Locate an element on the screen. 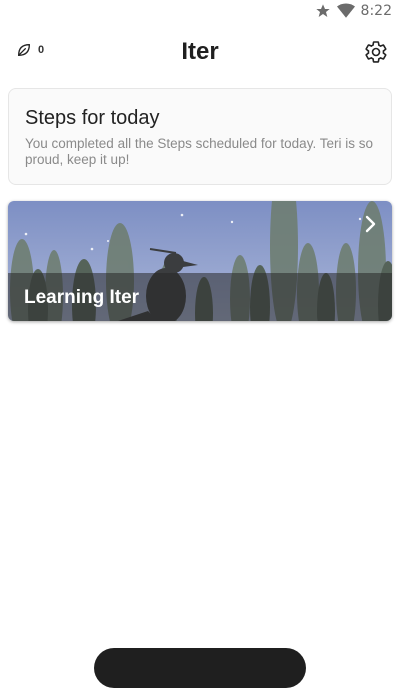 The image size is (400, 688). wifi-icon is located at coordinates (345, 10).